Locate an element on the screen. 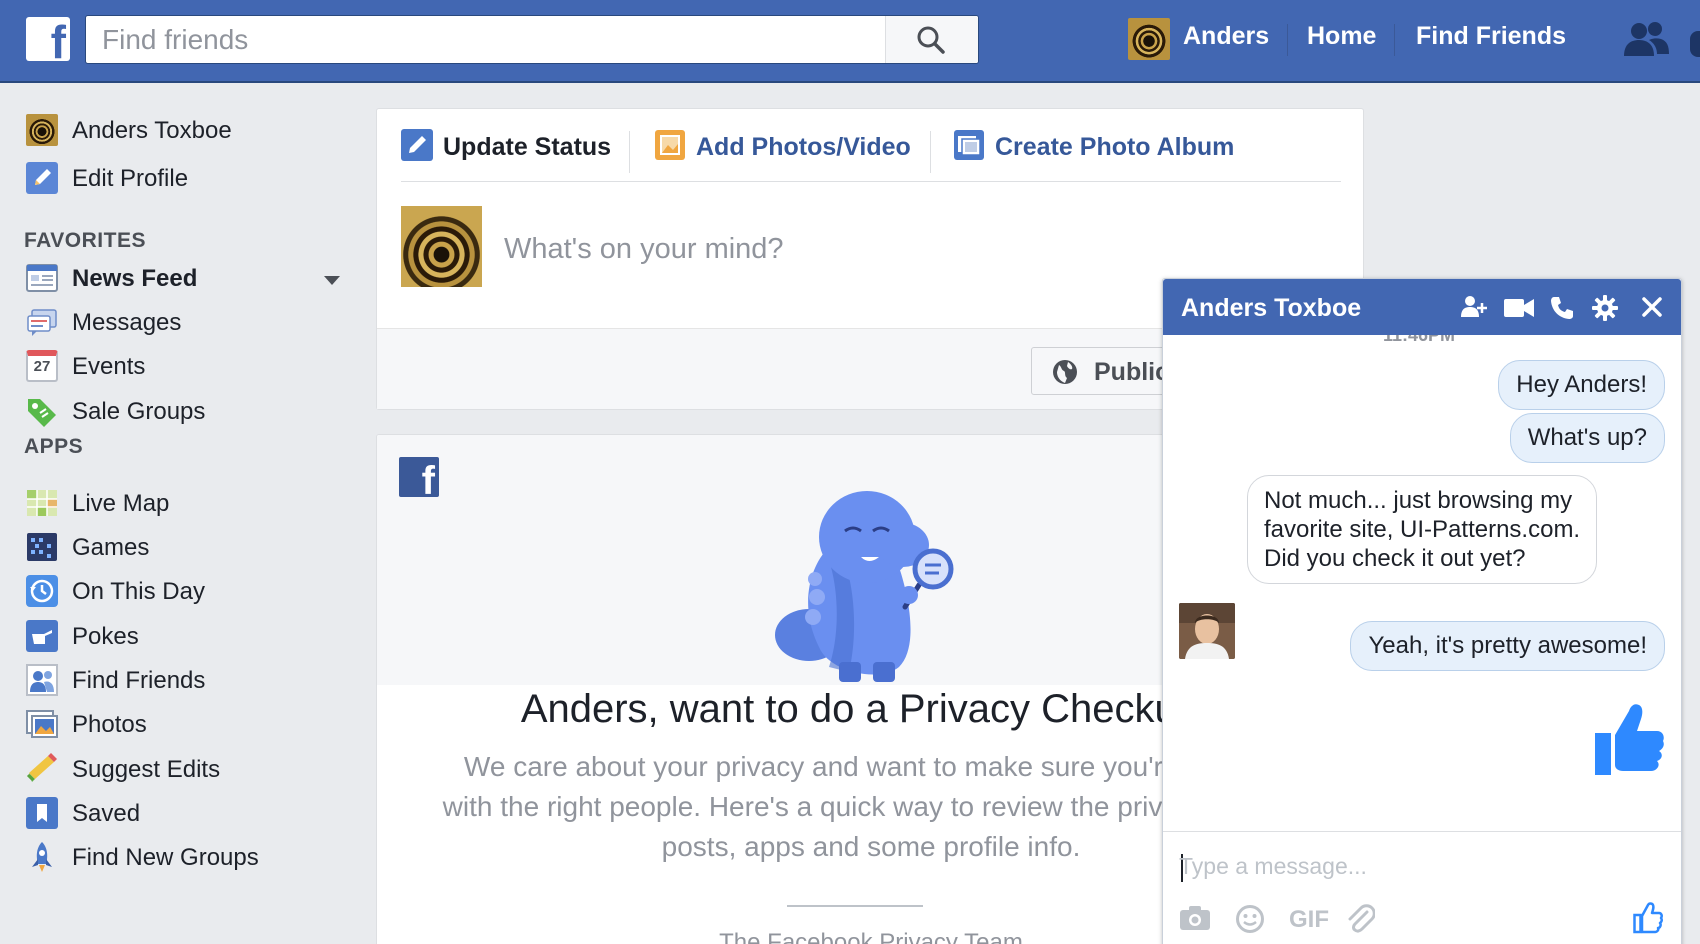 The image size is (1700, 944). search-icon is located at coordinates (931, 40).